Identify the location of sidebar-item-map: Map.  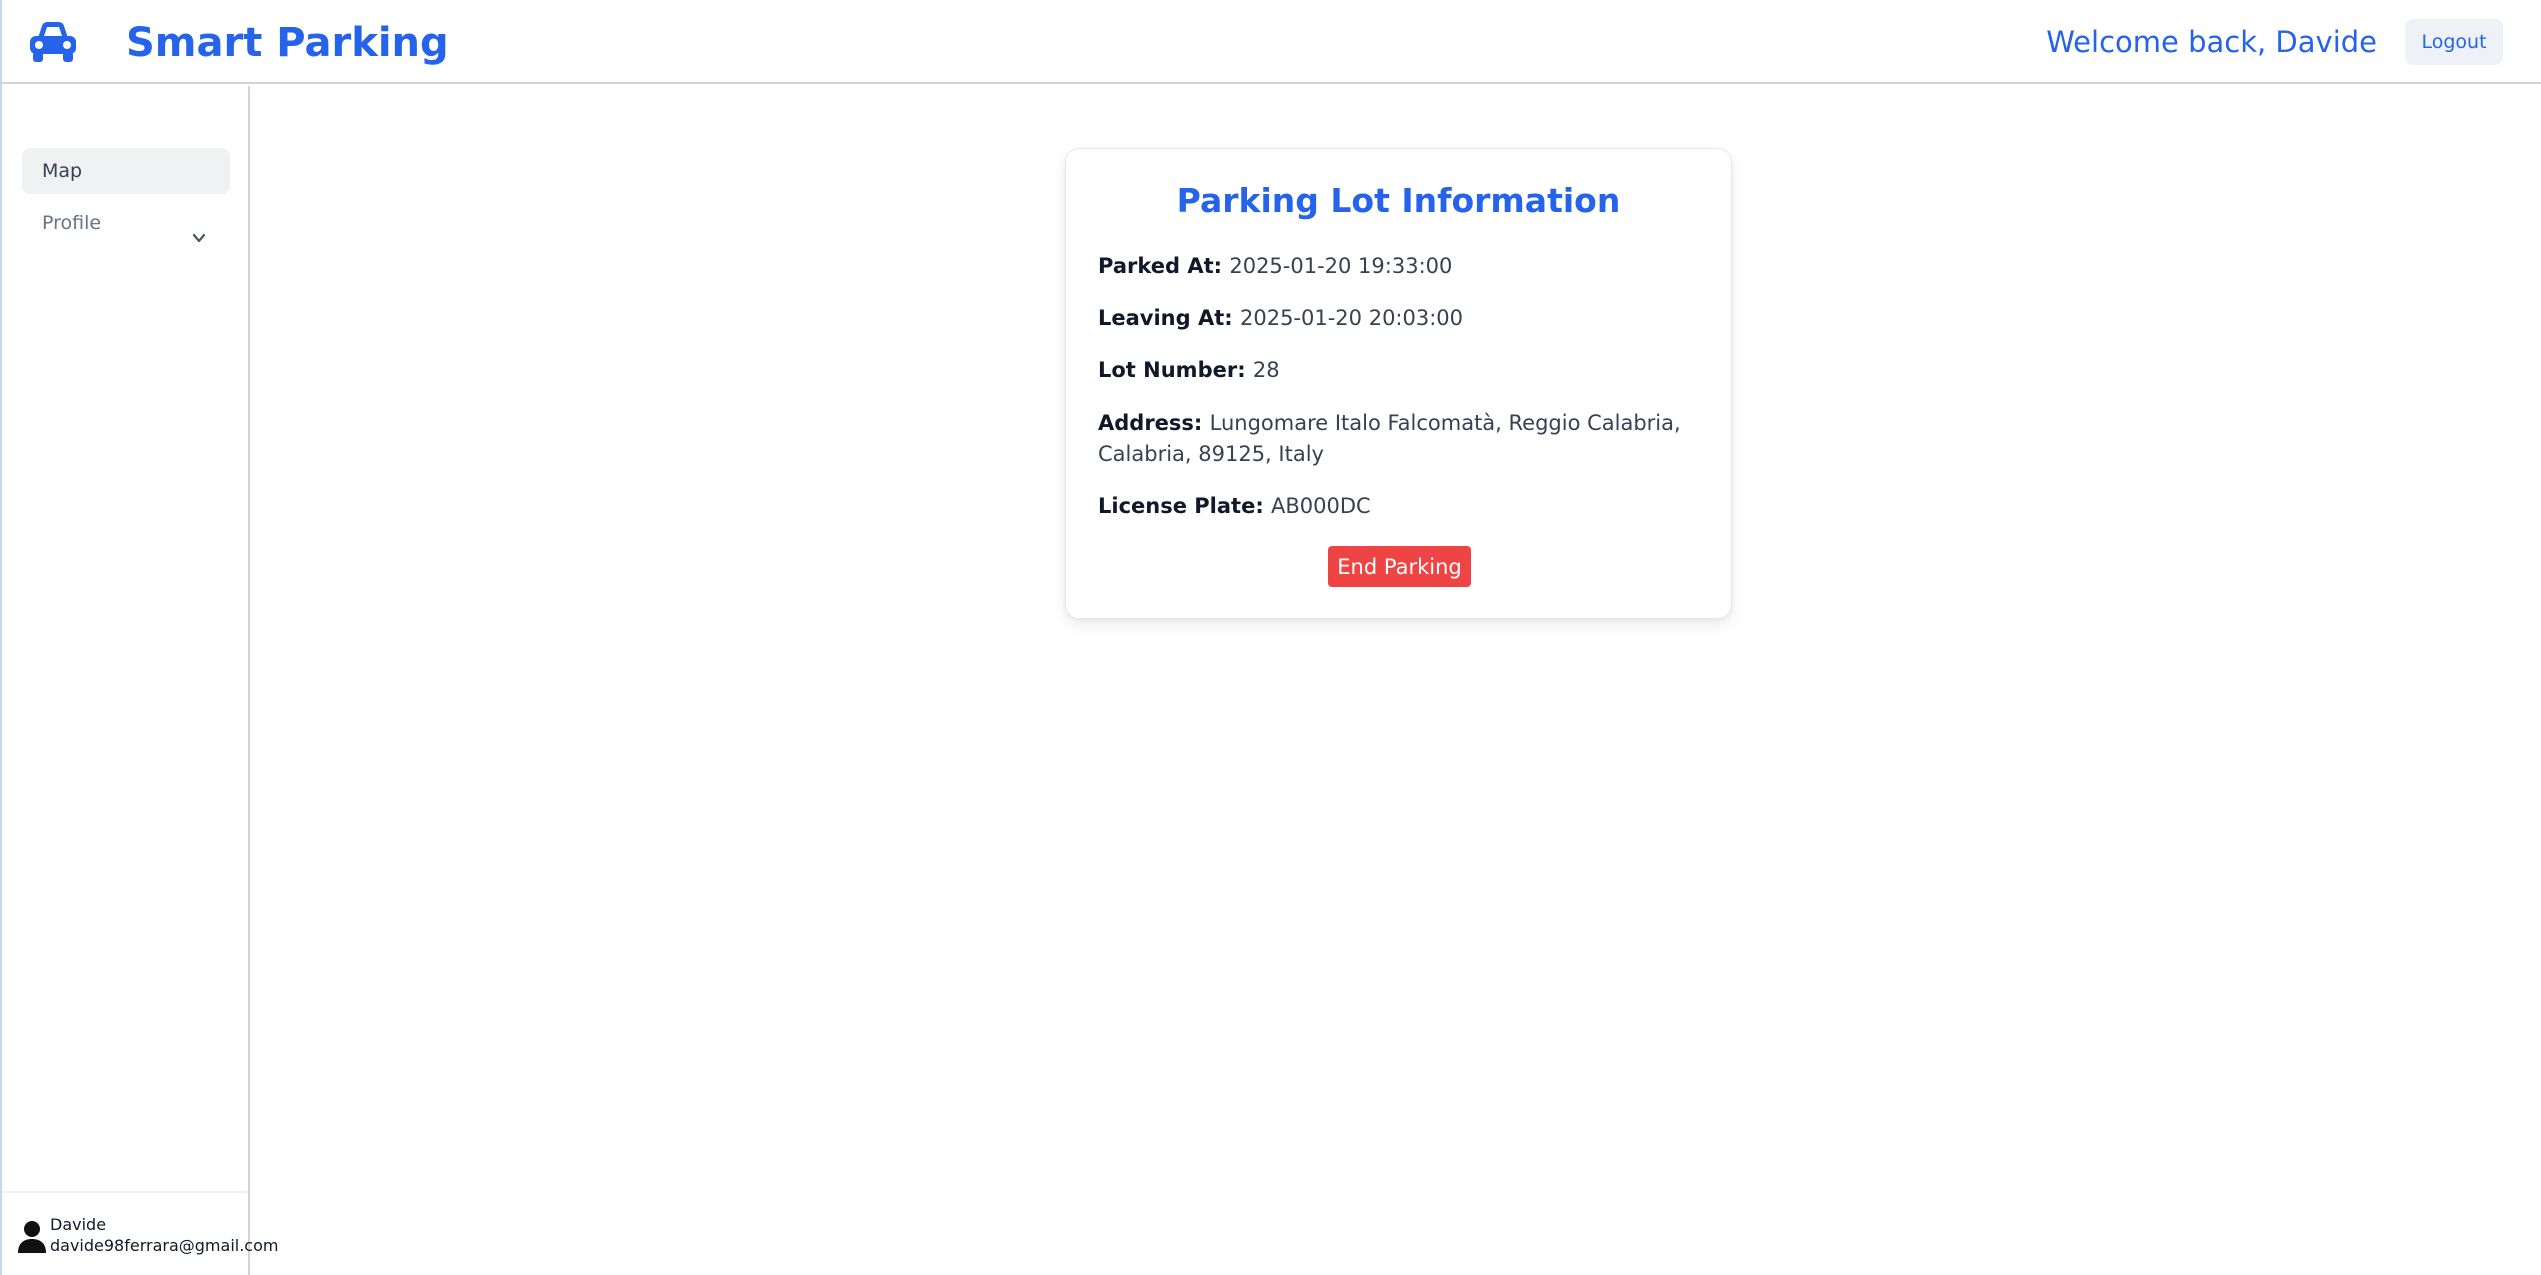
(126, 171).